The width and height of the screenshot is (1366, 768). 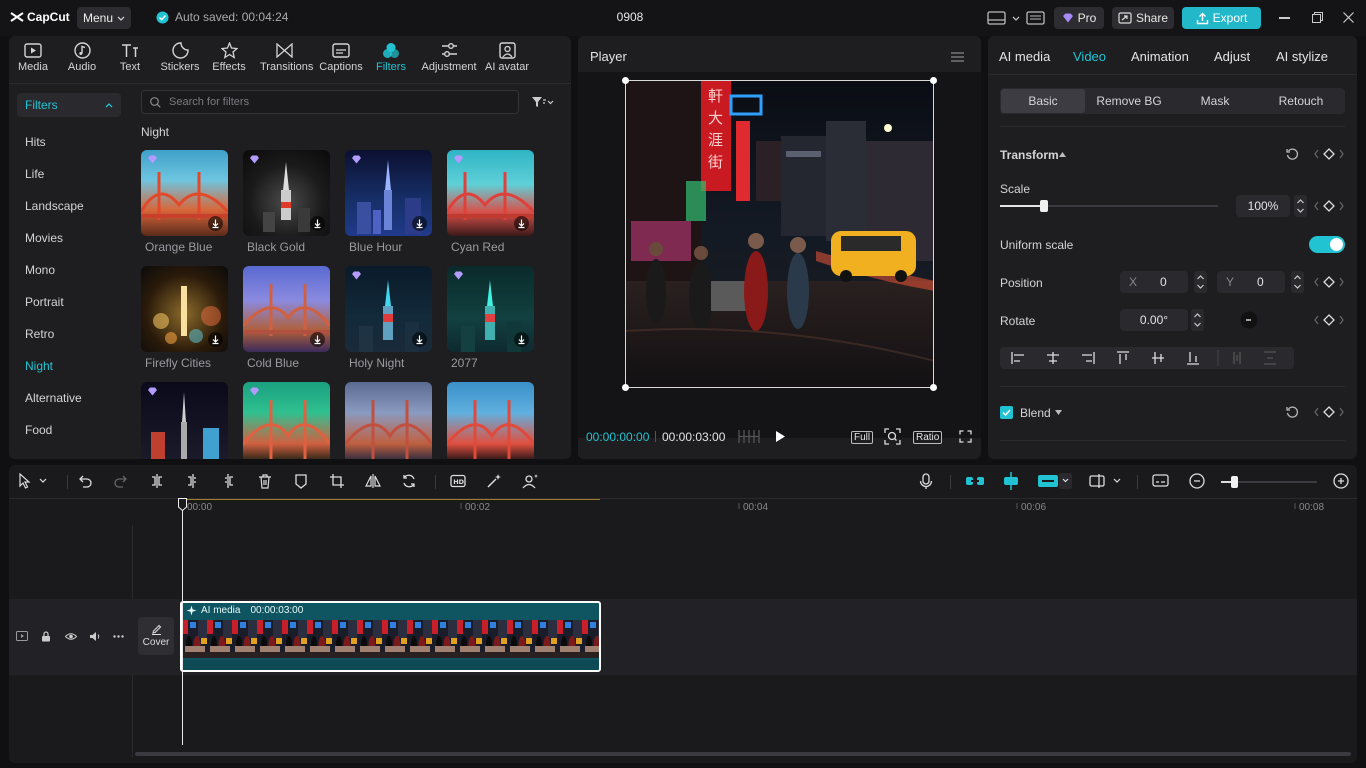 I want to click on tool-stickers: Stickers, so click(x=180, y=57).